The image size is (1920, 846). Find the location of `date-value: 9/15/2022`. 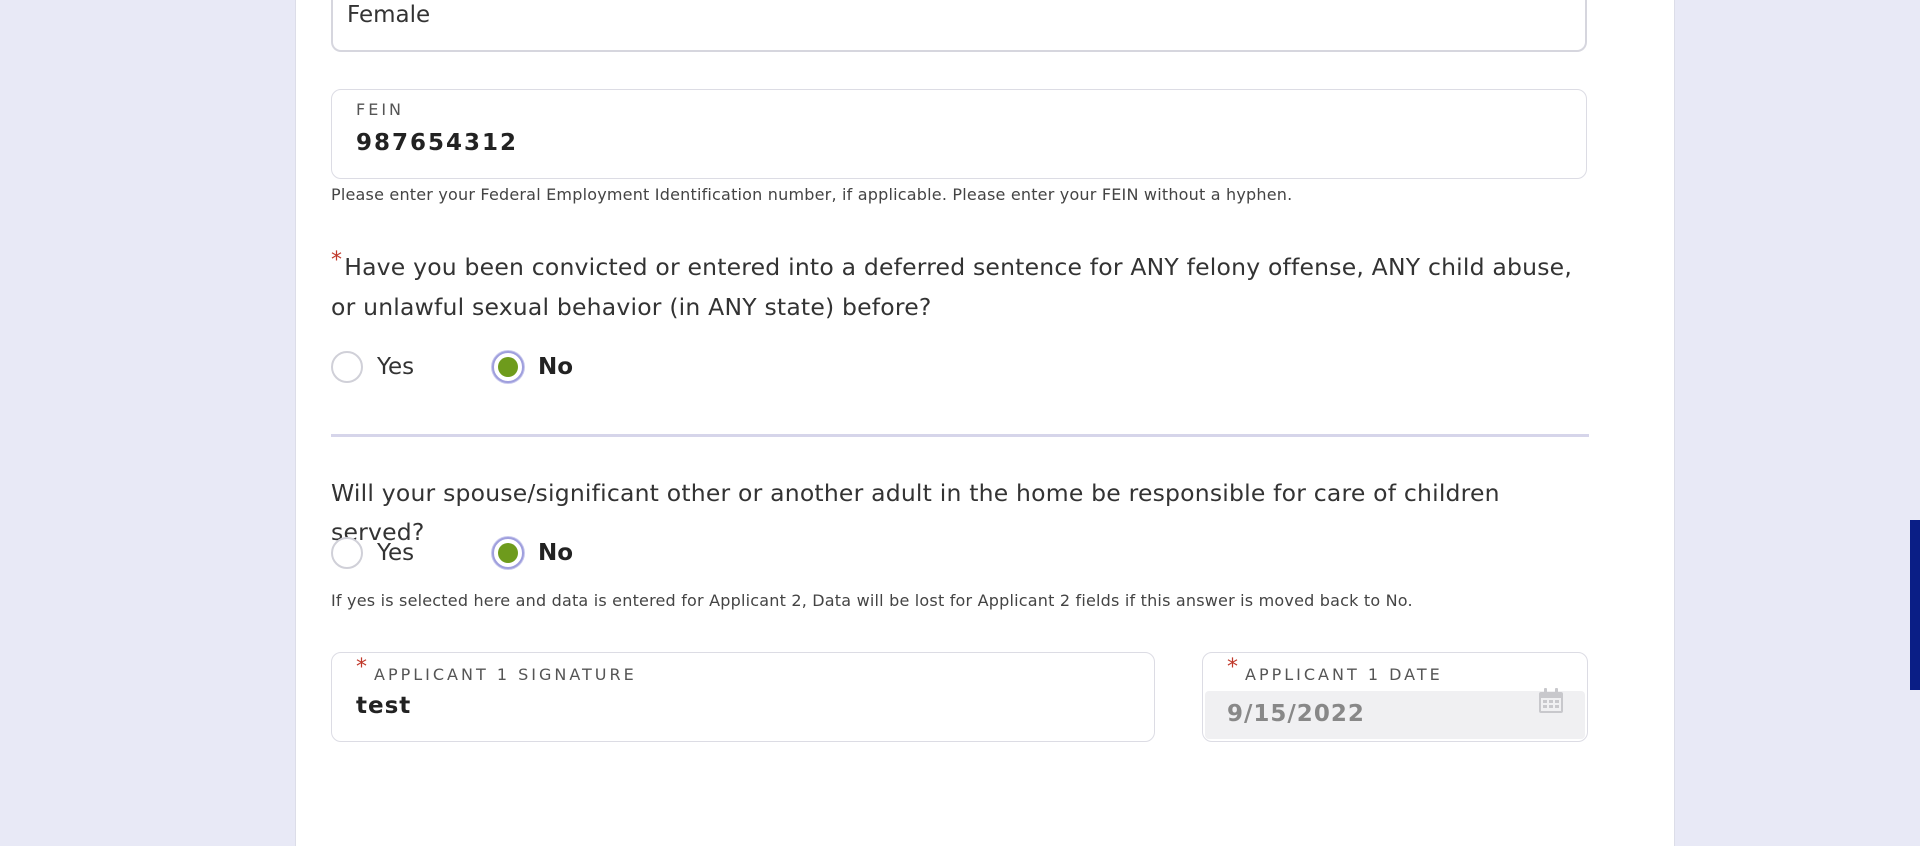

date-value: 9/15/2022 is located at coordinates (1296, 714).